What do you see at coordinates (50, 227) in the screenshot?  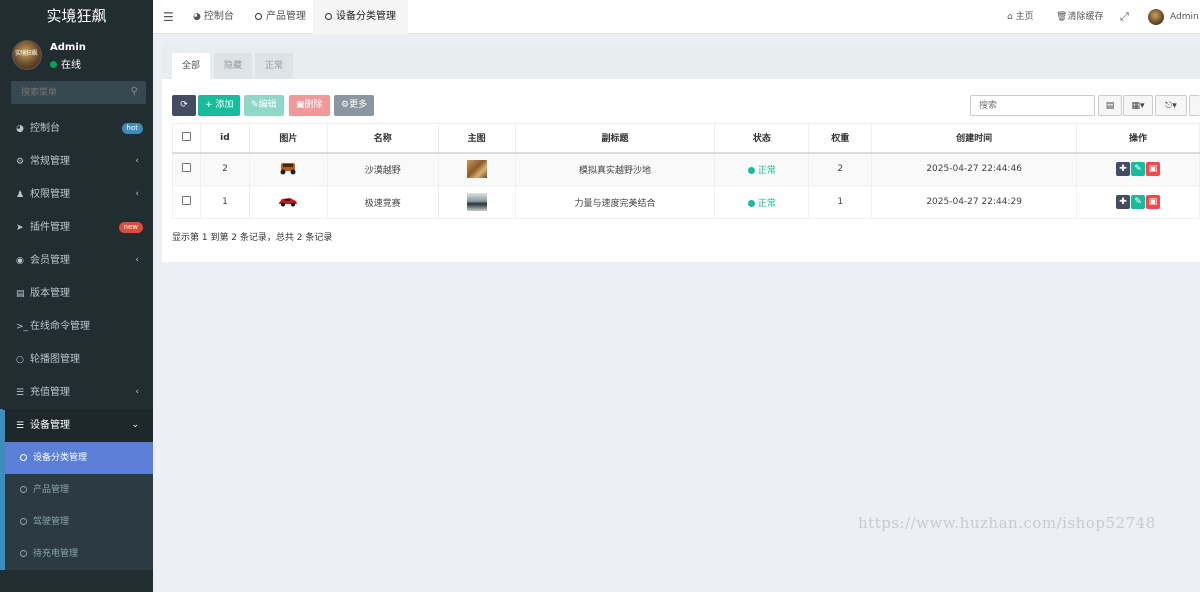 I see `sidebar-item-label: 插件管理` at bounding box center [50, 227].